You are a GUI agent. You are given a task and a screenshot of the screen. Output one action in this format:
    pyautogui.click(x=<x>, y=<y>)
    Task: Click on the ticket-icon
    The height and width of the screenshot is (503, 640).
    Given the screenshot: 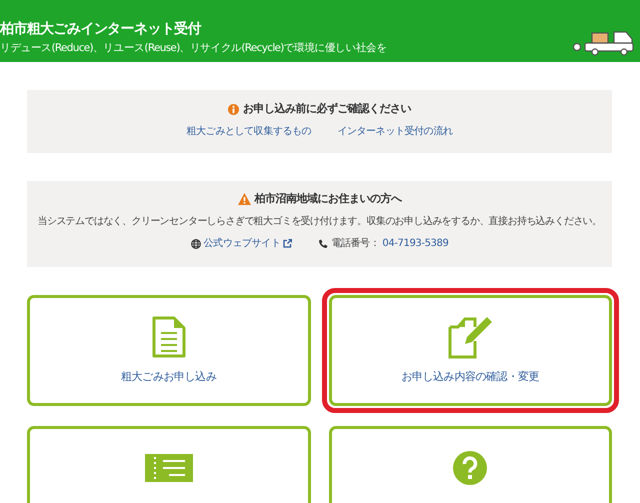 What is the action you would take?
    pyautogui.click(x=168, y=468)
    